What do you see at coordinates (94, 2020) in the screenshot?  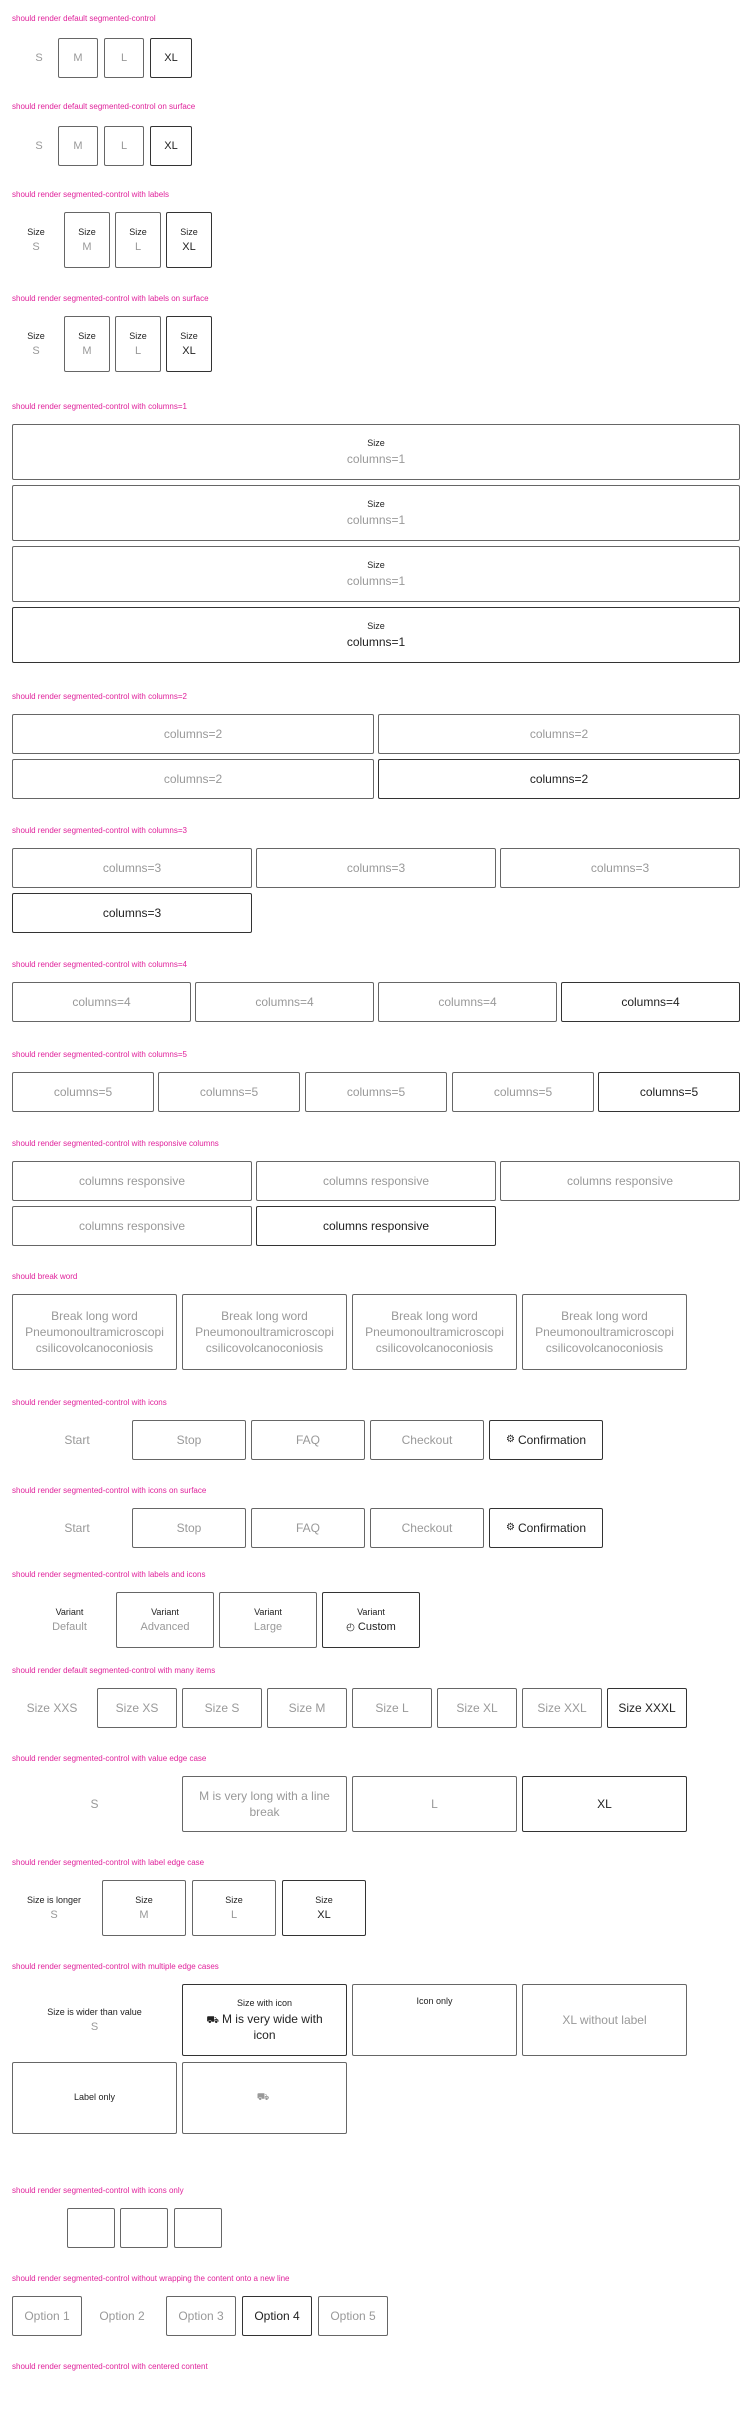 I see `segment-s: Size is wider than value S` at bounding box center [94, 2020].